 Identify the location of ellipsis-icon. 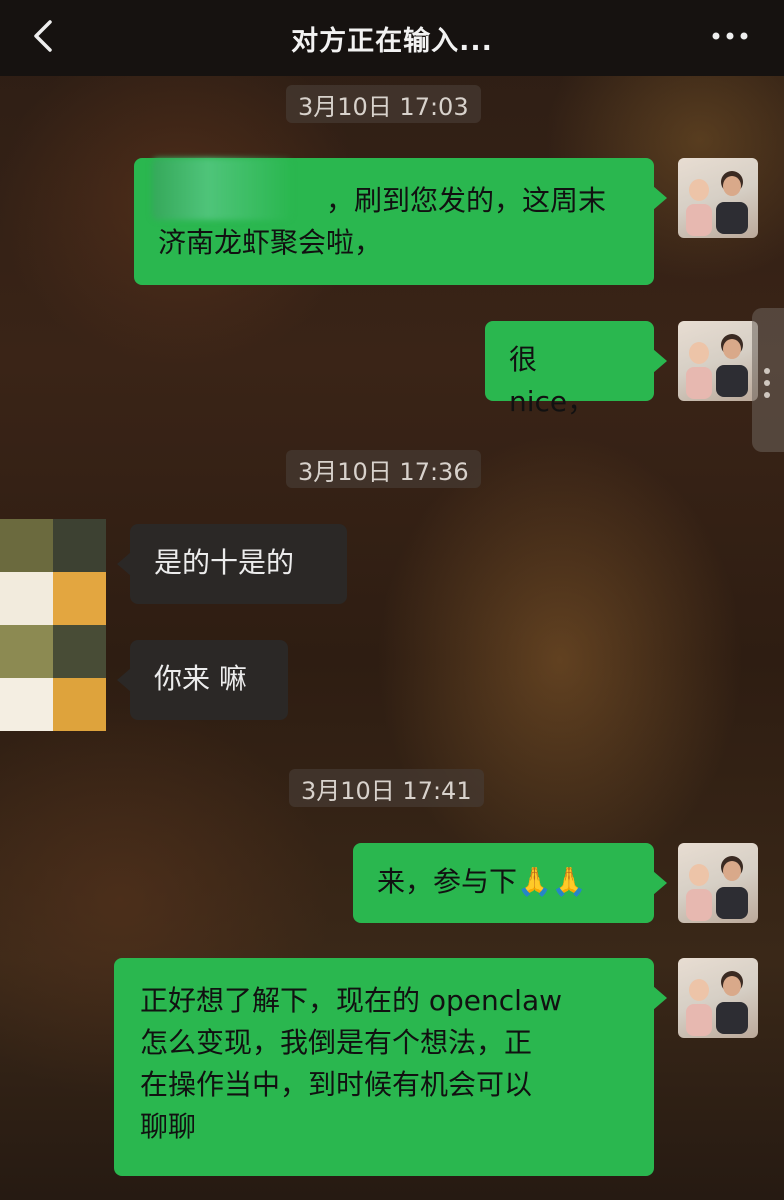
(730, 36).